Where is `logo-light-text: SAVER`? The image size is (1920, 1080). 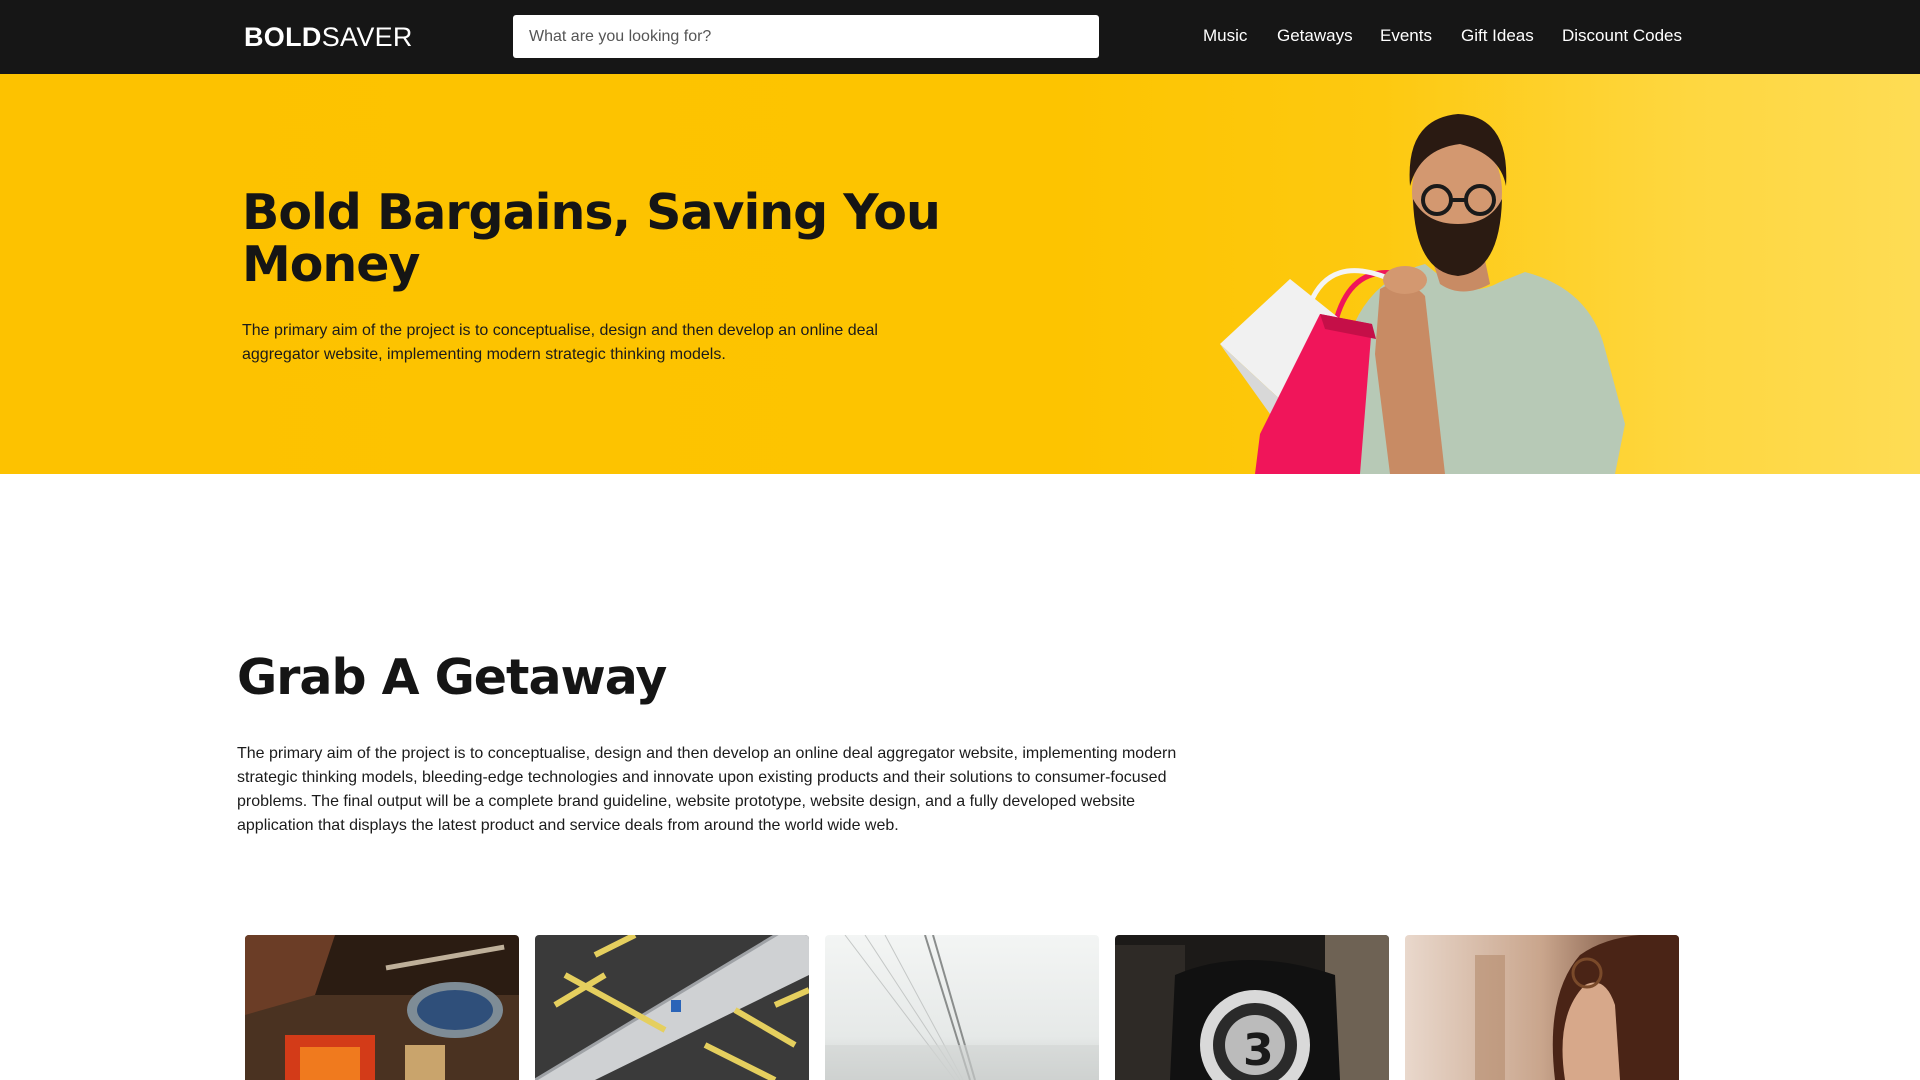 logo-light-text: SAVER is located at coordinates (367, 37).